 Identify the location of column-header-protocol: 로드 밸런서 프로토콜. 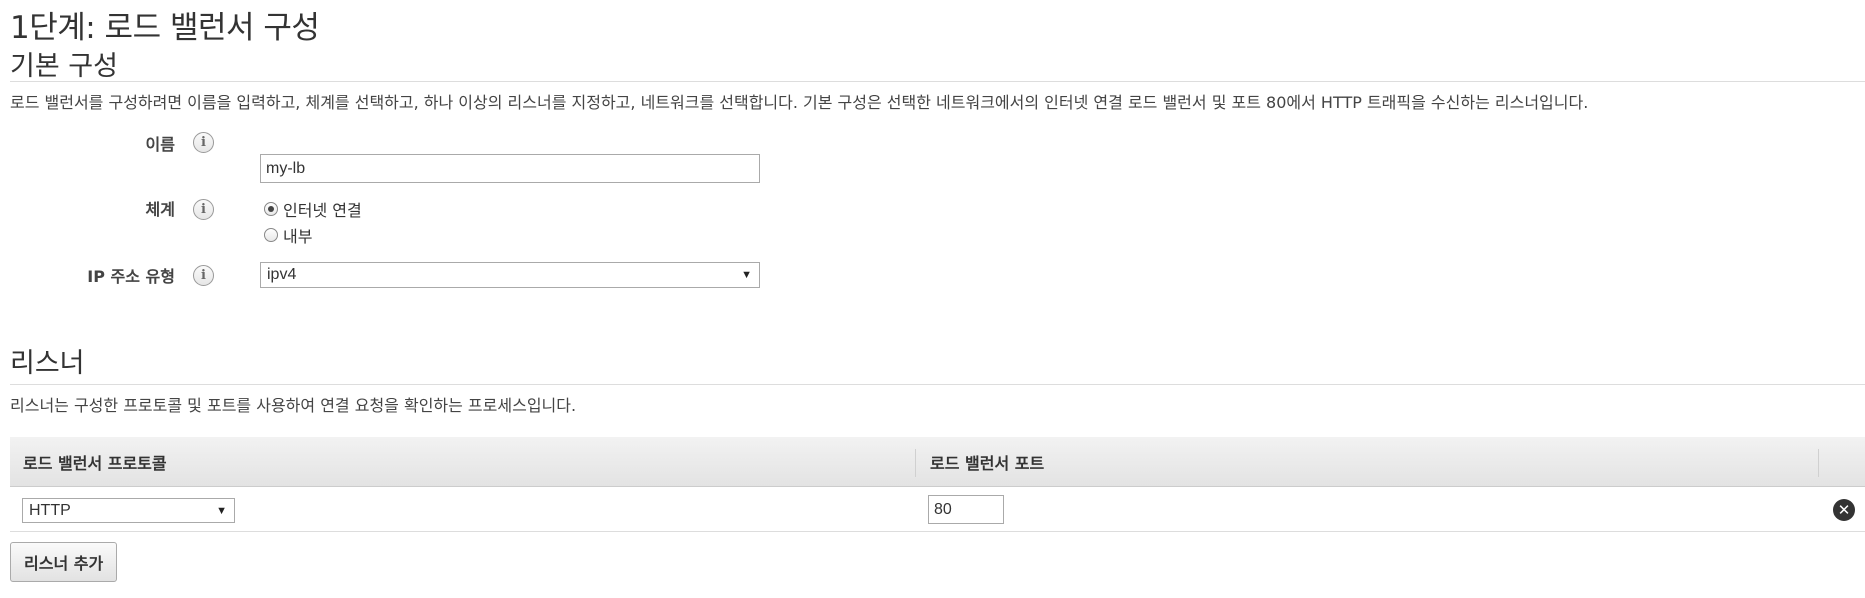
(95, 463).